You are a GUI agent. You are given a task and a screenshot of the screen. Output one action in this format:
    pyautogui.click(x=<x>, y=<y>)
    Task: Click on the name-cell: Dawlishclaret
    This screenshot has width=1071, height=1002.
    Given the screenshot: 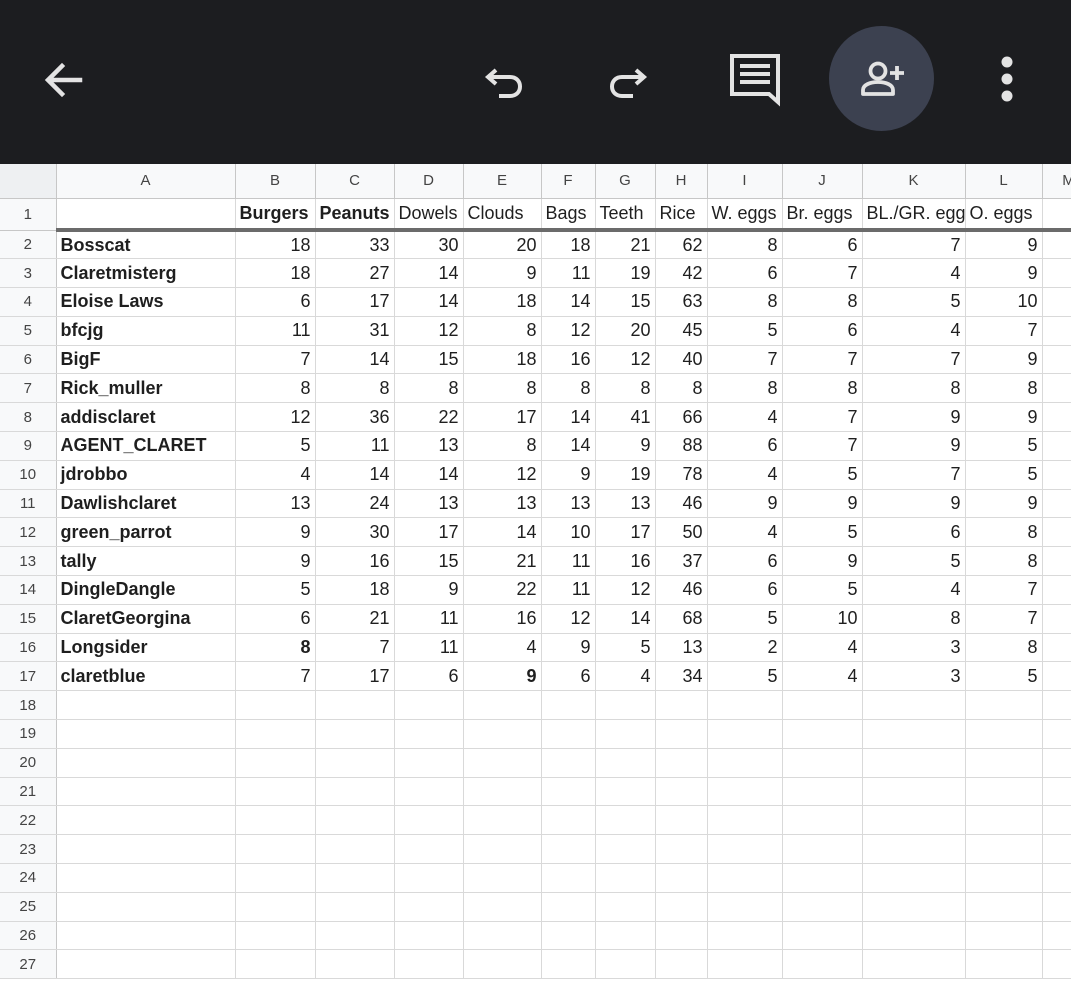 What is the action you would take?
    pyautogui.click(x=146, y=504)
    